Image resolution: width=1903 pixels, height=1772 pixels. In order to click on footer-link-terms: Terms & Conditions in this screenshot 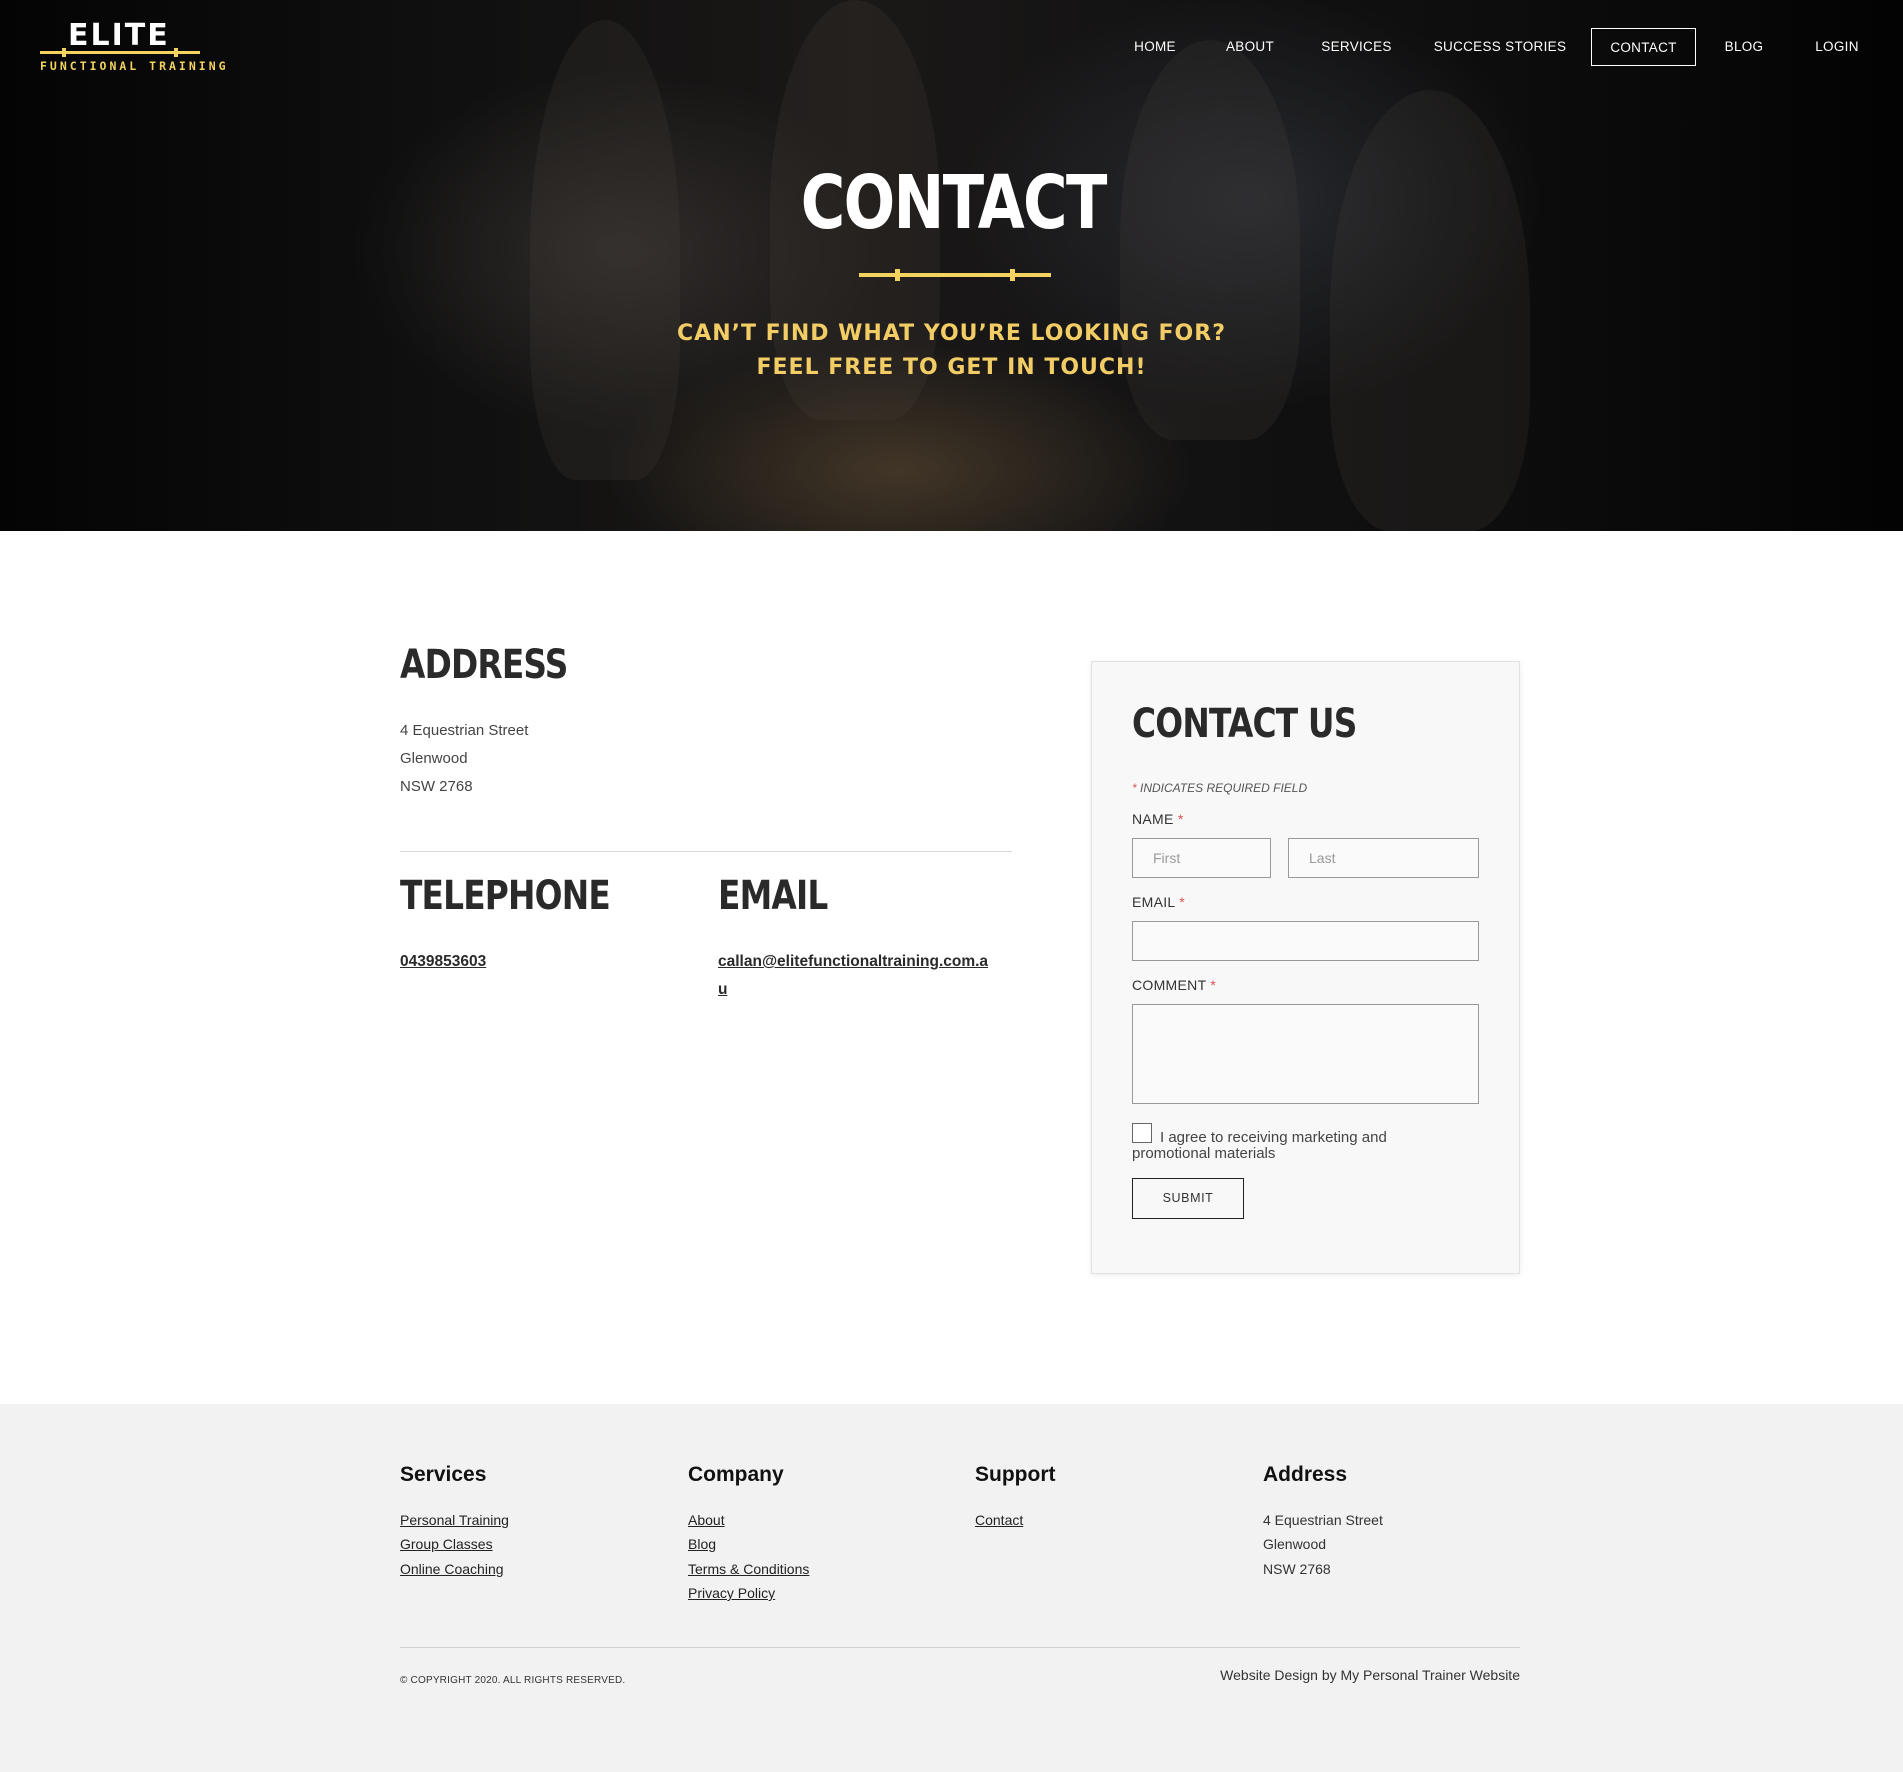, I will do `click(748, 1569)`.